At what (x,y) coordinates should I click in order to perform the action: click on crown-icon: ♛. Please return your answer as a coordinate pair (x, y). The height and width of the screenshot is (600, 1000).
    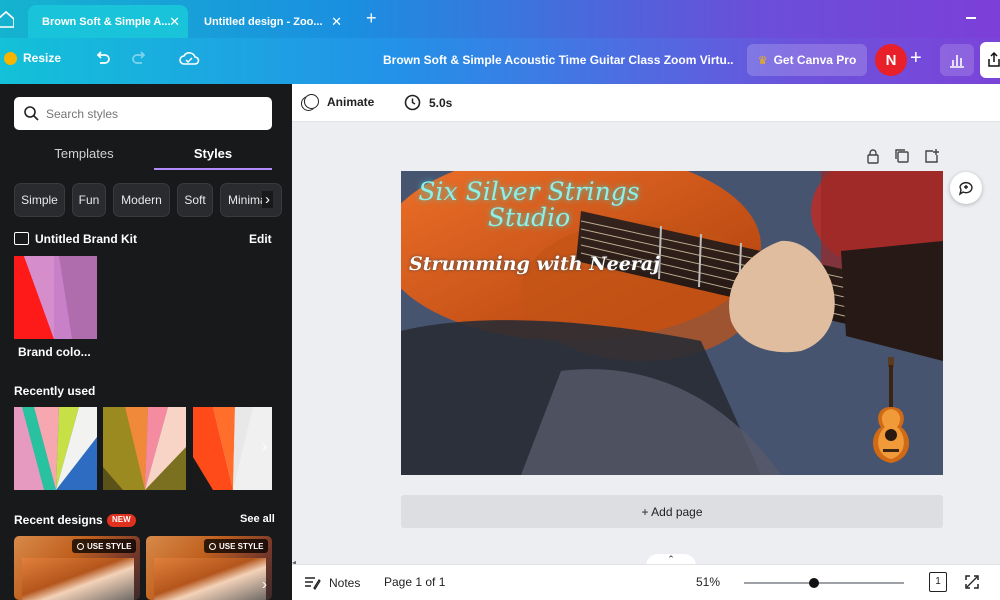
    Looking at the image, I should click on (762, 60).